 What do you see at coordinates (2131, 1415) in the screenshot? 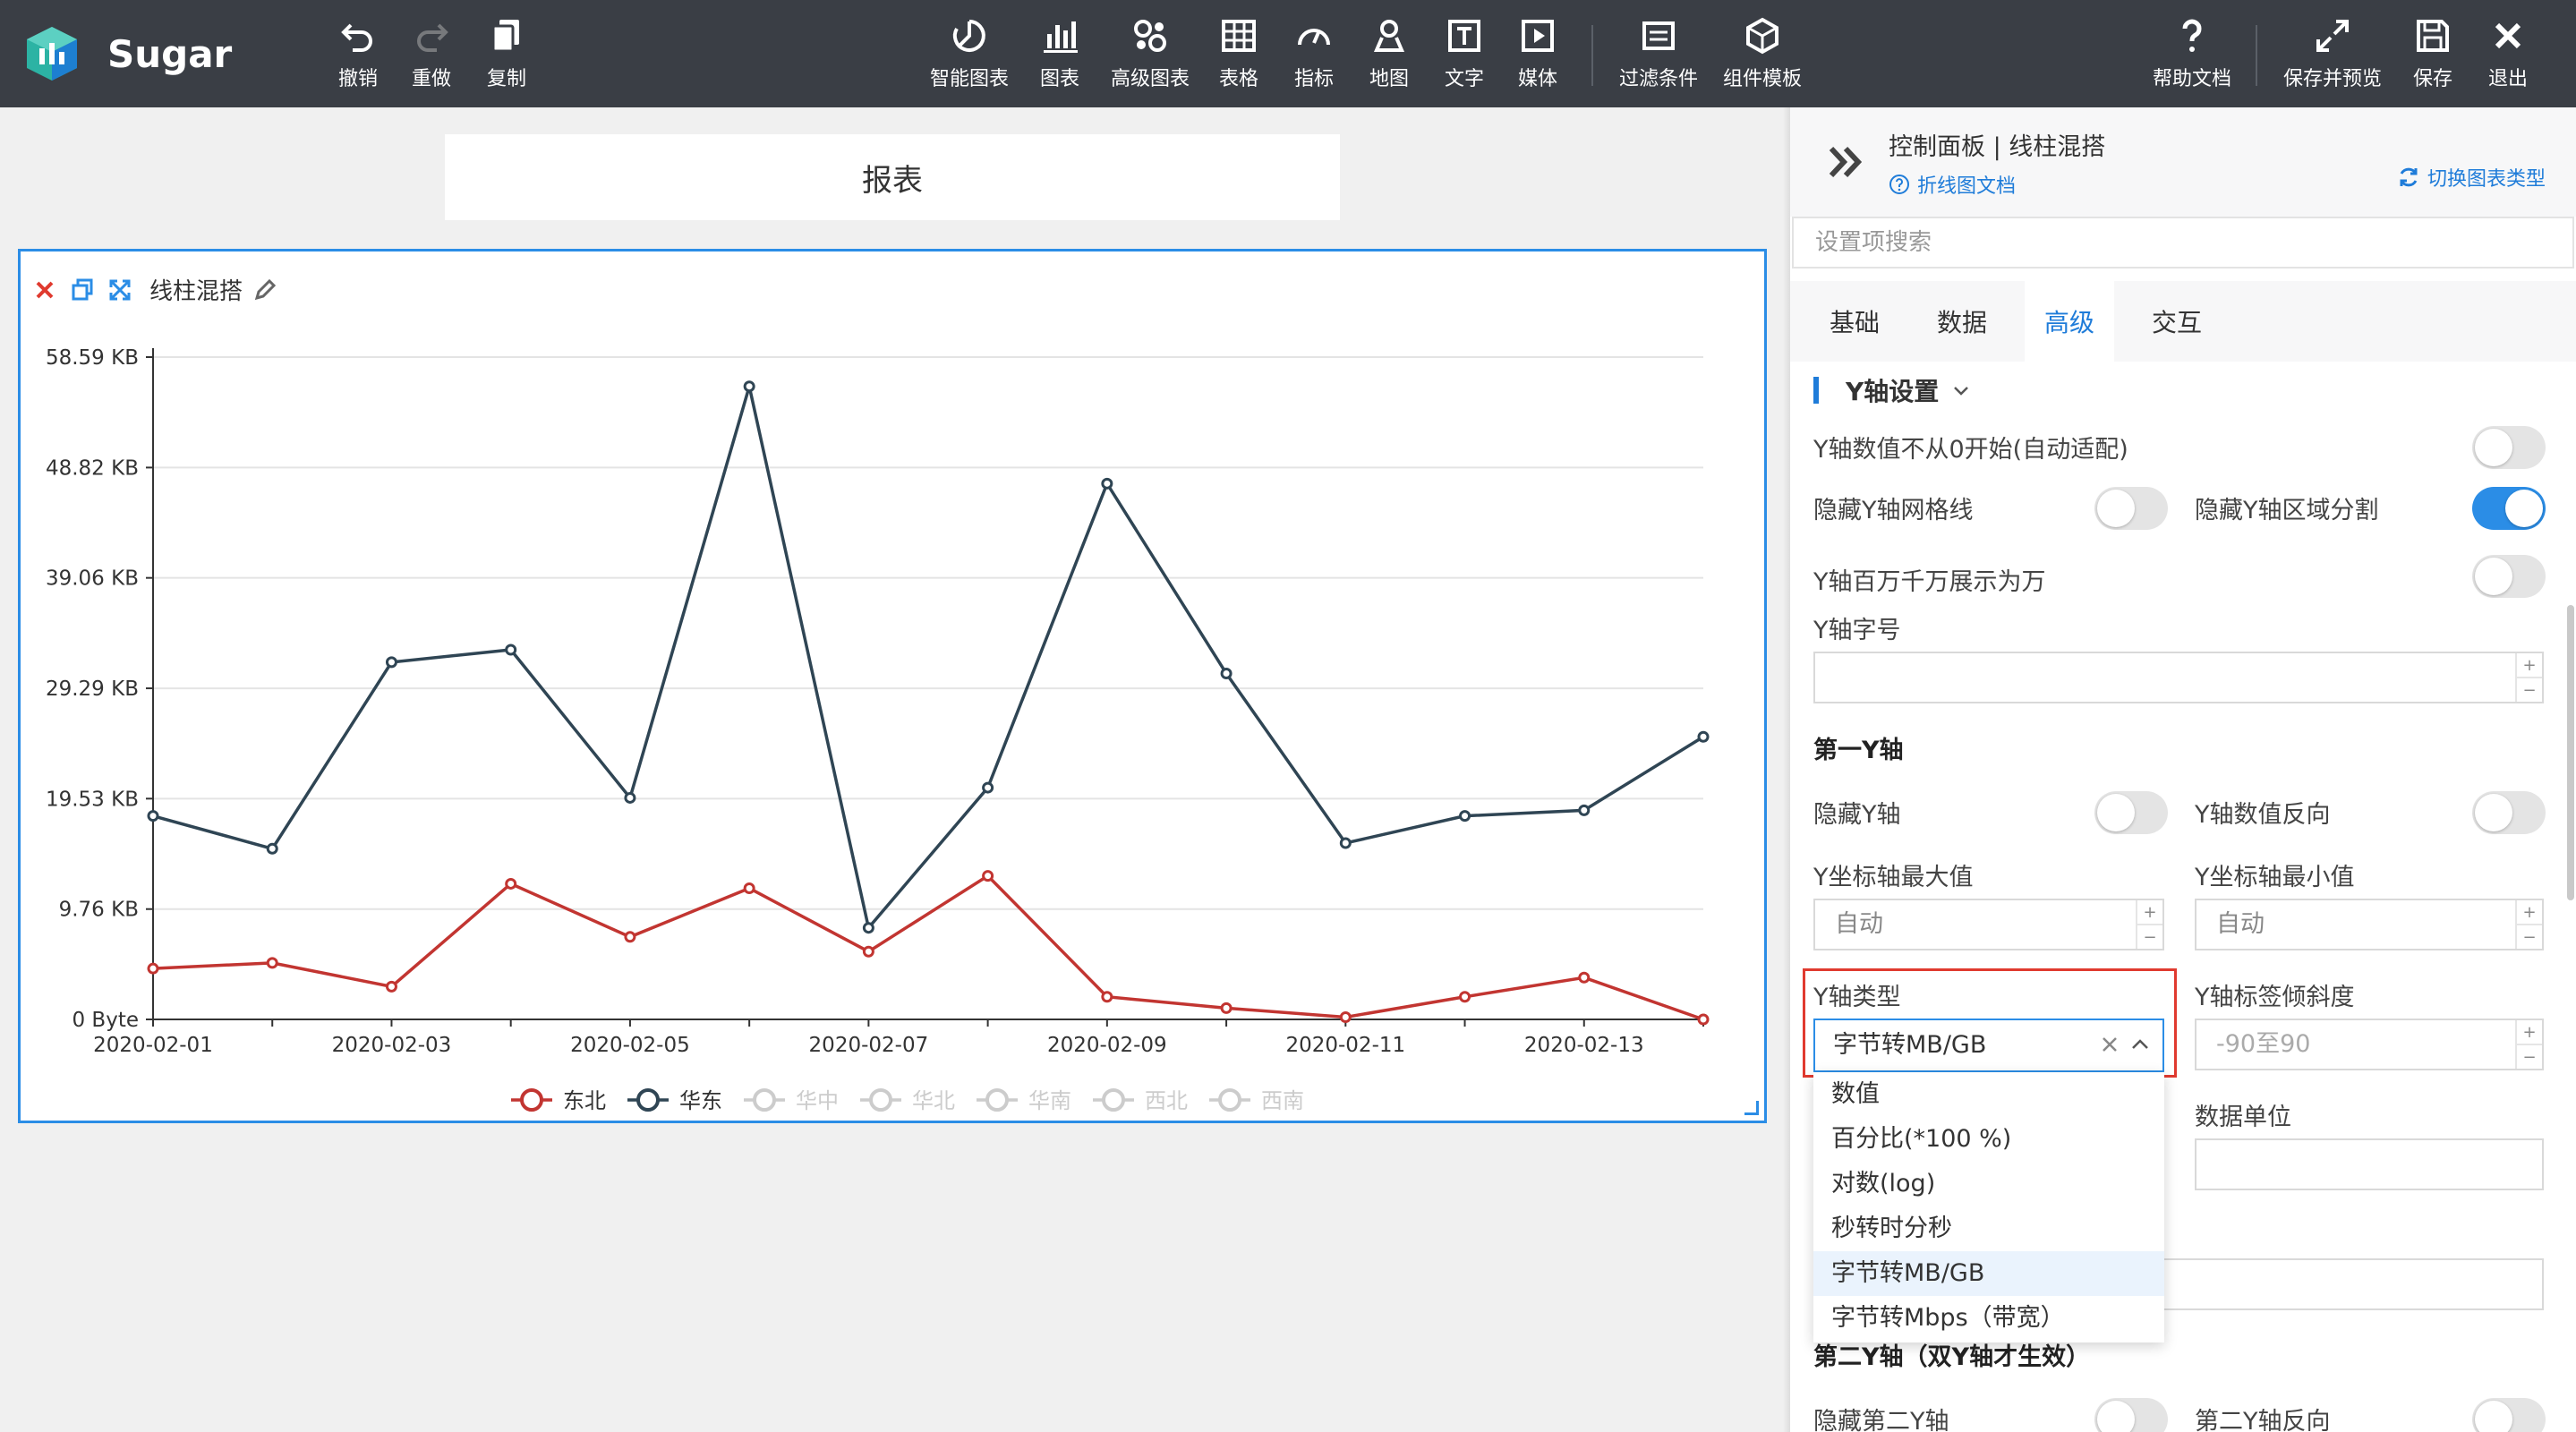
I see `hide-second-y-toggle` at bounding box center [2131, 1415].